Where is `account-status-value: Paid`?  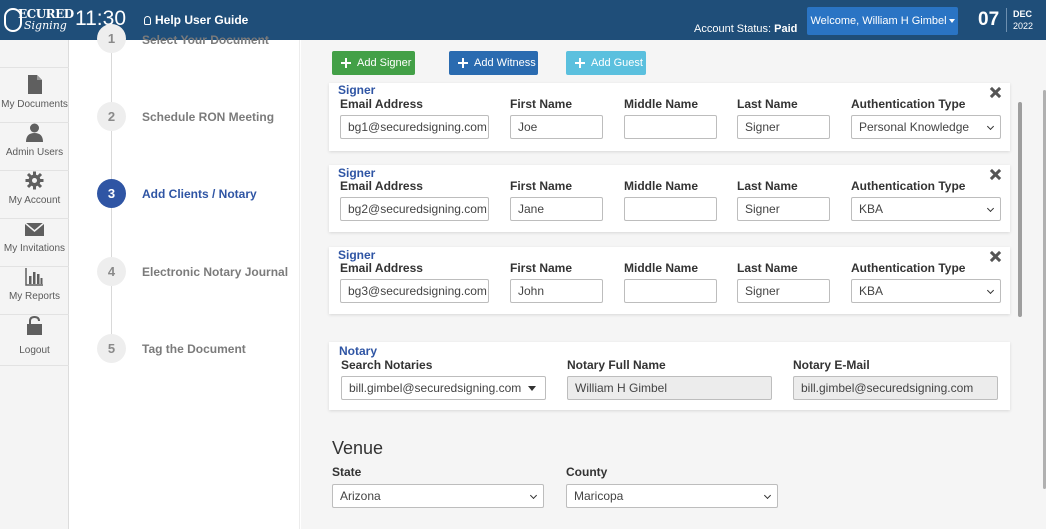
account-status-value: Paid is located at coordinates (786, 29).